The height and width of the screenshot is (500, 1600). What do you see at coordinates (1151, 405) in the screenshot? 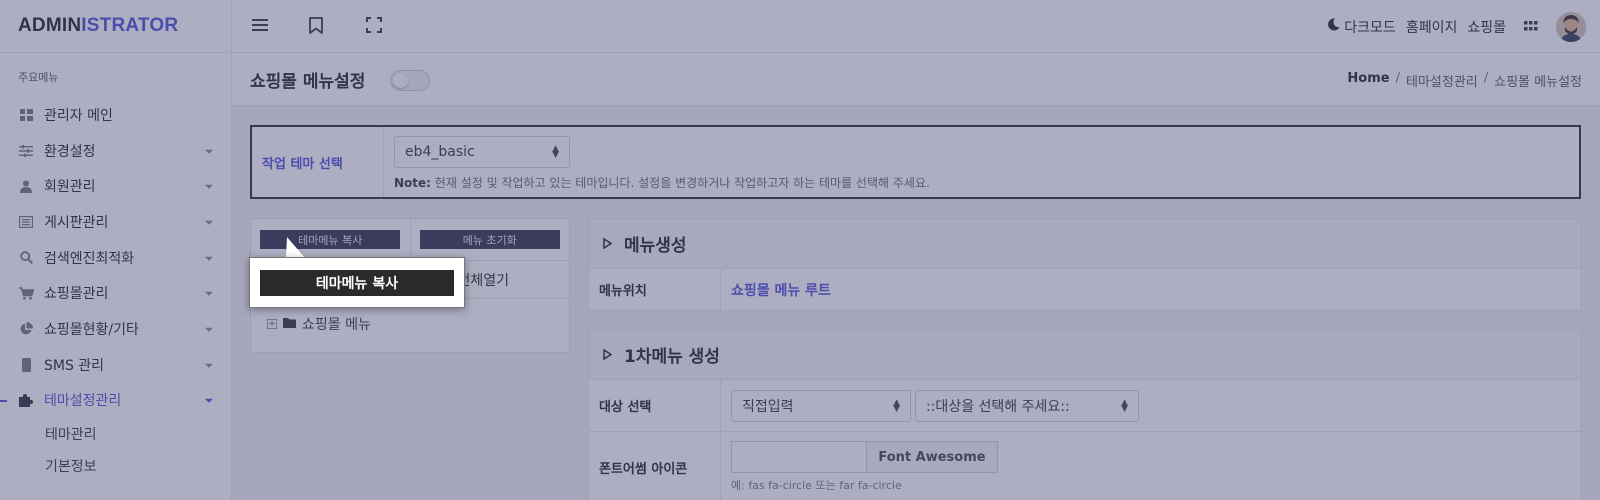
I see `target-select-cell: 직접입력 ▲ ▼ ::대상을 선택해 주세요:: ▲ ▼` at bounding box center [1151, 405].